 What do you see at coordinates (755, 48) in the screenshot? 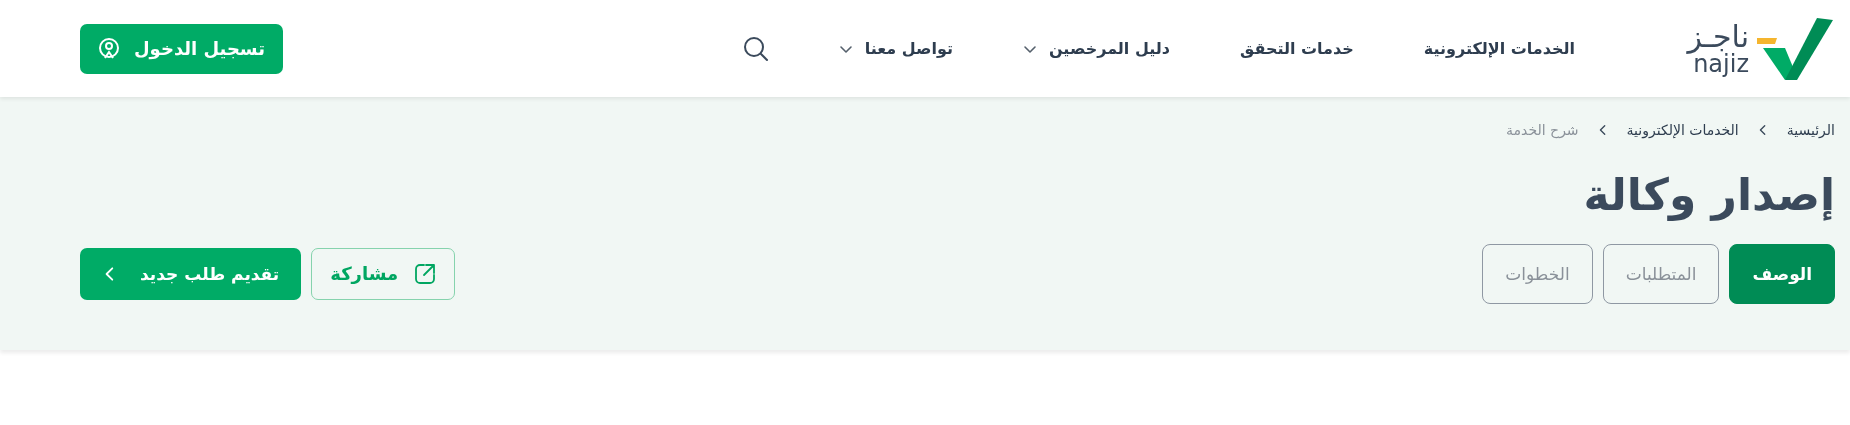
I see `search-icon` at bounding box center [755, 48].